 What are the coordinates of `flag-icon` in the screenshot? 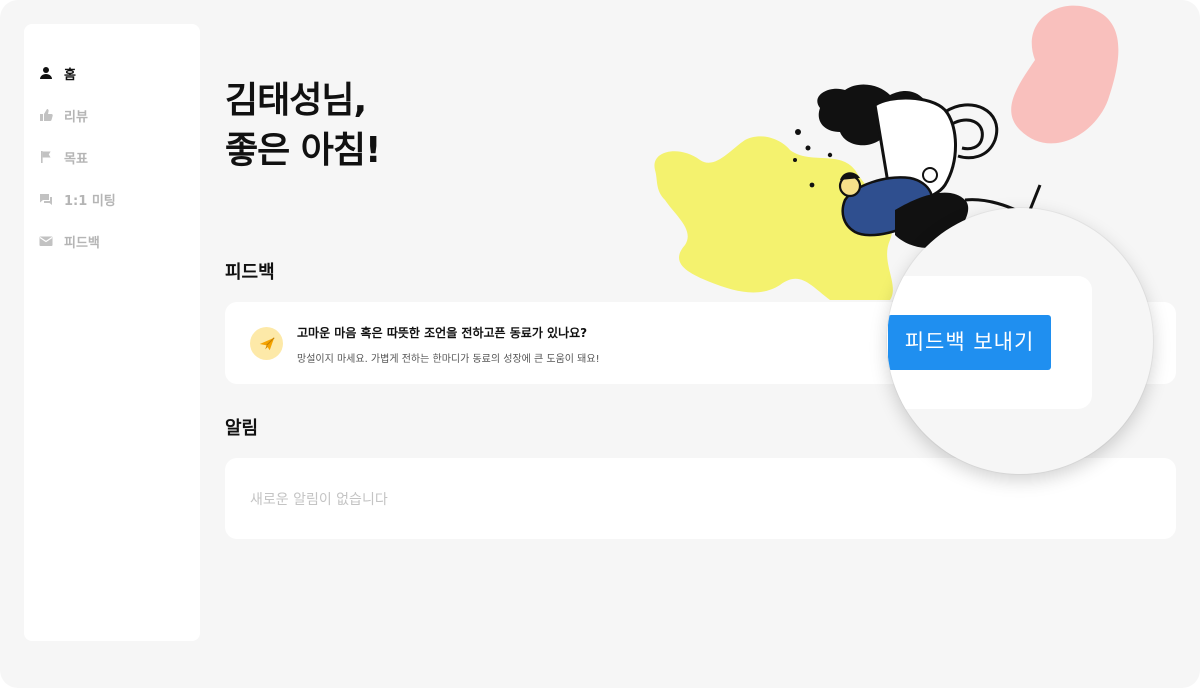 It's located at (46, 157).